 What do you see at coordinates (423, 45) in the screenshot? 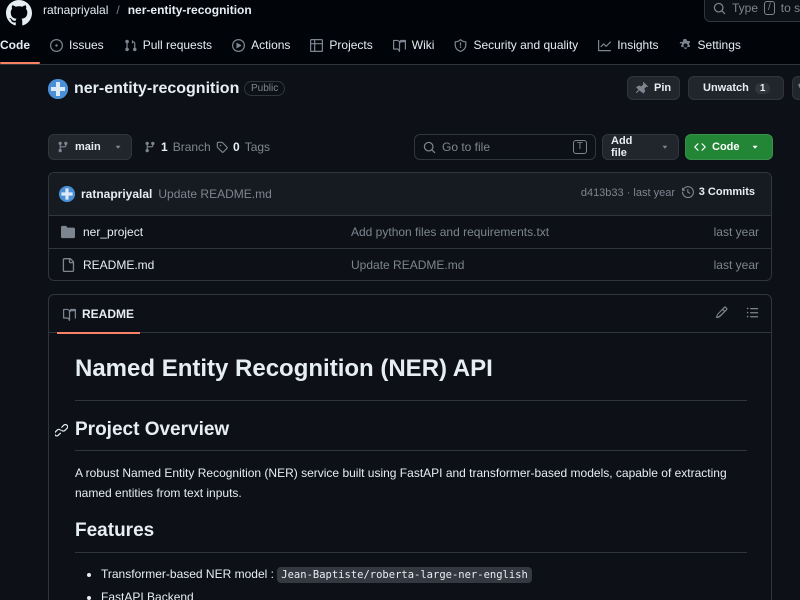
I see `tab-wiki-label: Wiki` at bounding box center [423, 45].